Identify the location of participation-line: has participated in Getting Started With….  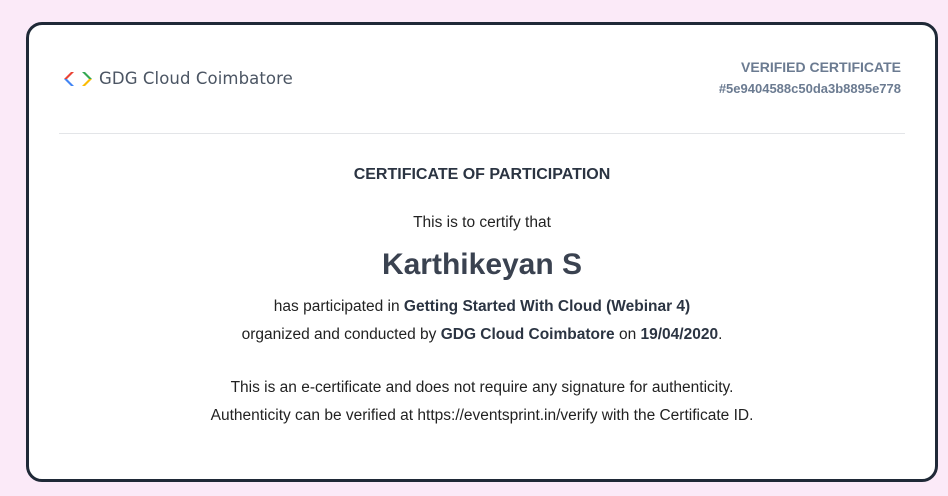
(482, 307).